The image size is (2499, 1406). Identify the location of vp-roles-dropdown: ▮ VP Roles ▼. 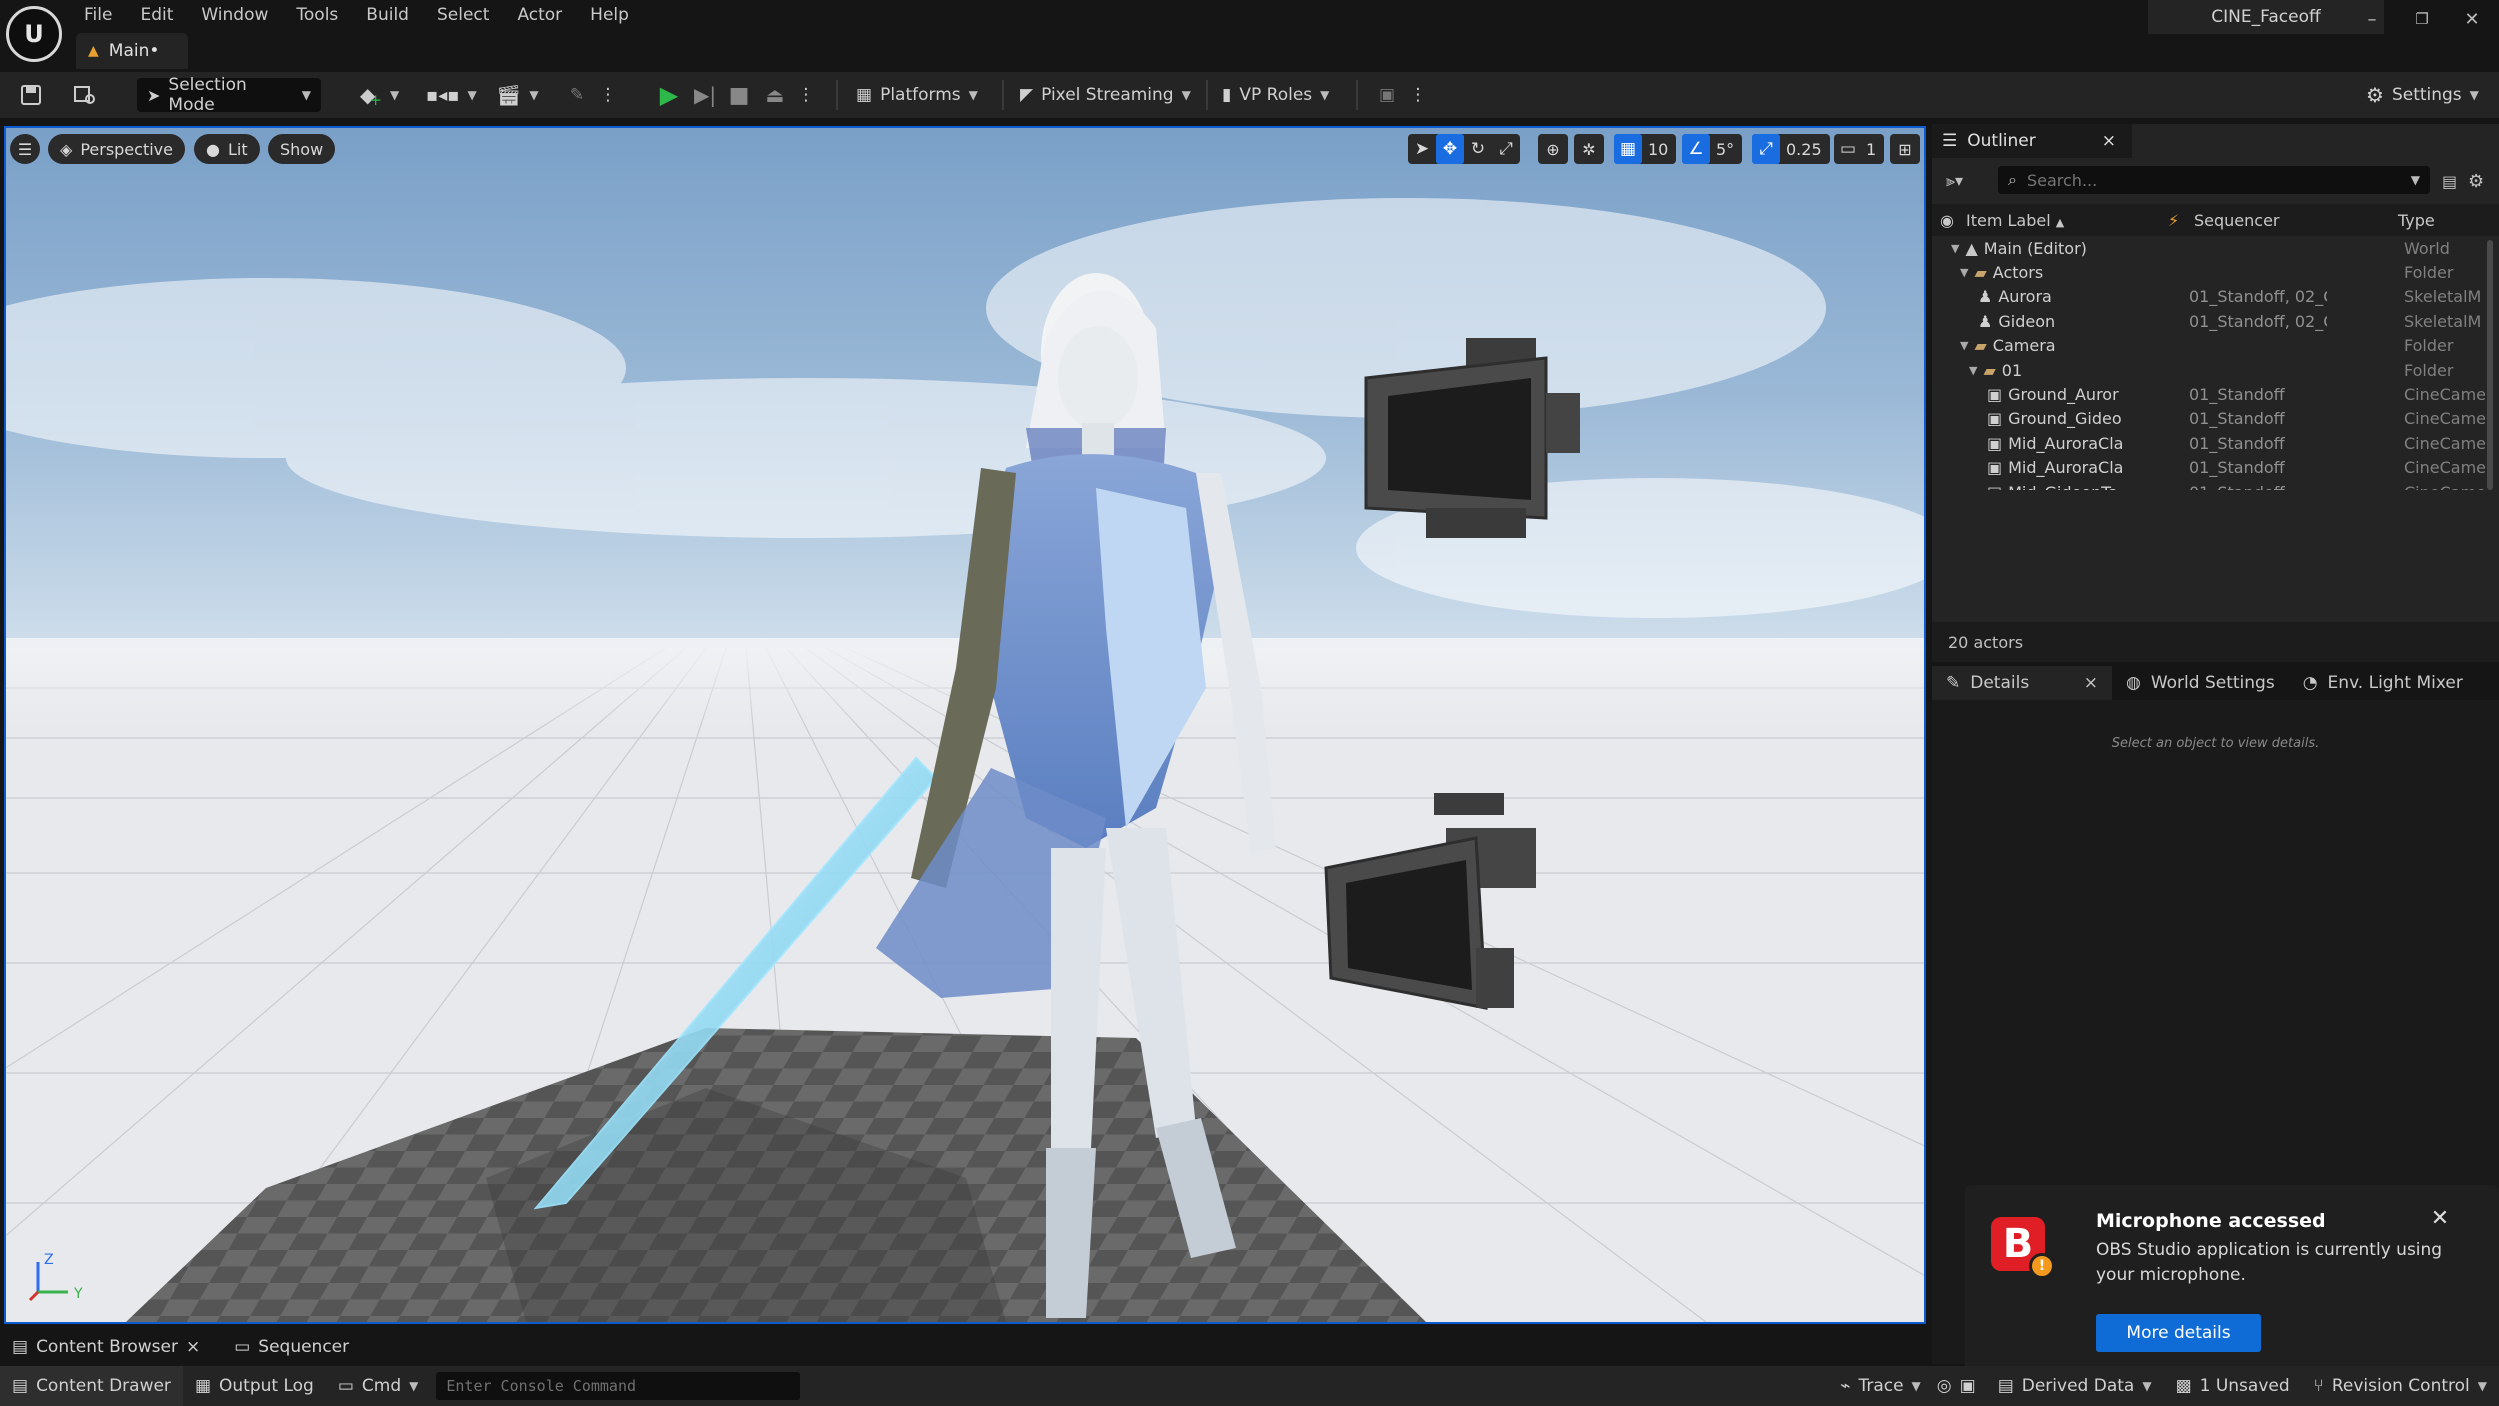
(1275, 95).